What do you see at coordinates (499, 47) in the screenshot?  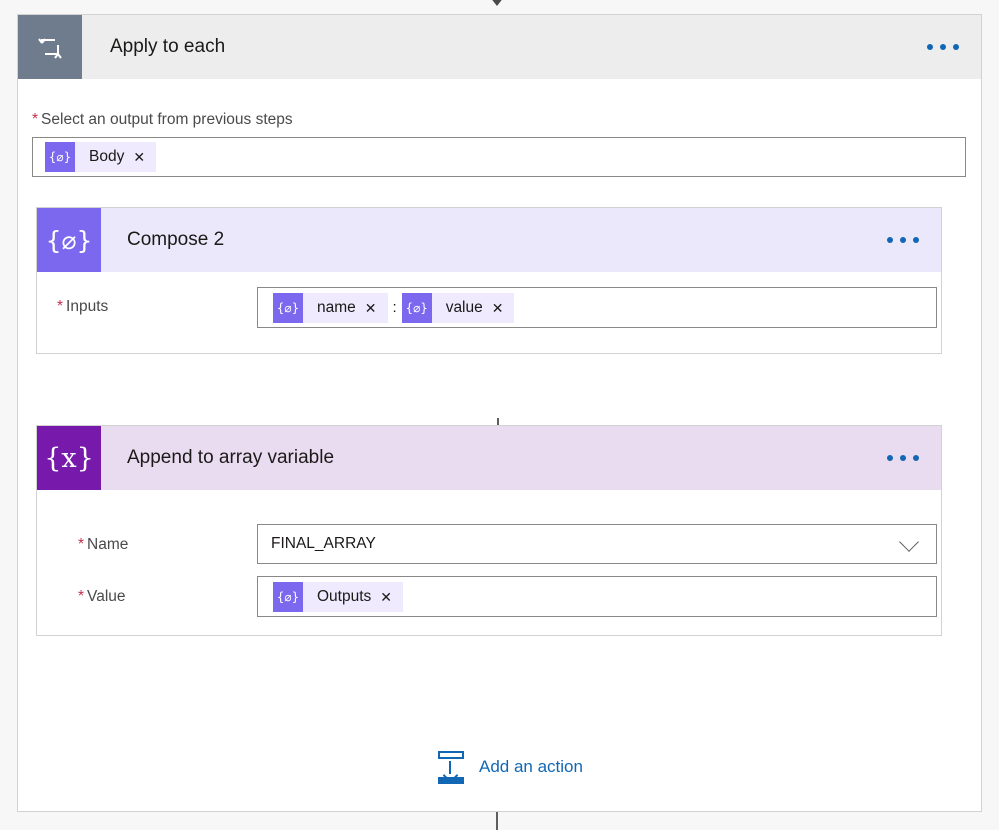 I see `apply-to-each-header: Apply to each` at bounding box center [499, 47].